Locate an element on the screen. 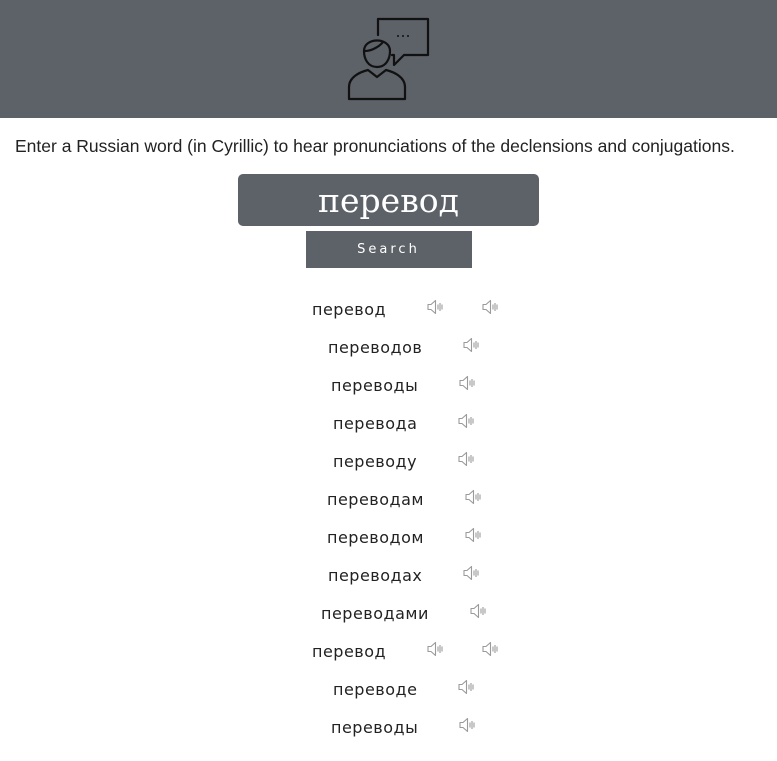 Image resolution: width=777 pixels, height=761 pixels. result-row: перевода is located at coordinates (388, 428).